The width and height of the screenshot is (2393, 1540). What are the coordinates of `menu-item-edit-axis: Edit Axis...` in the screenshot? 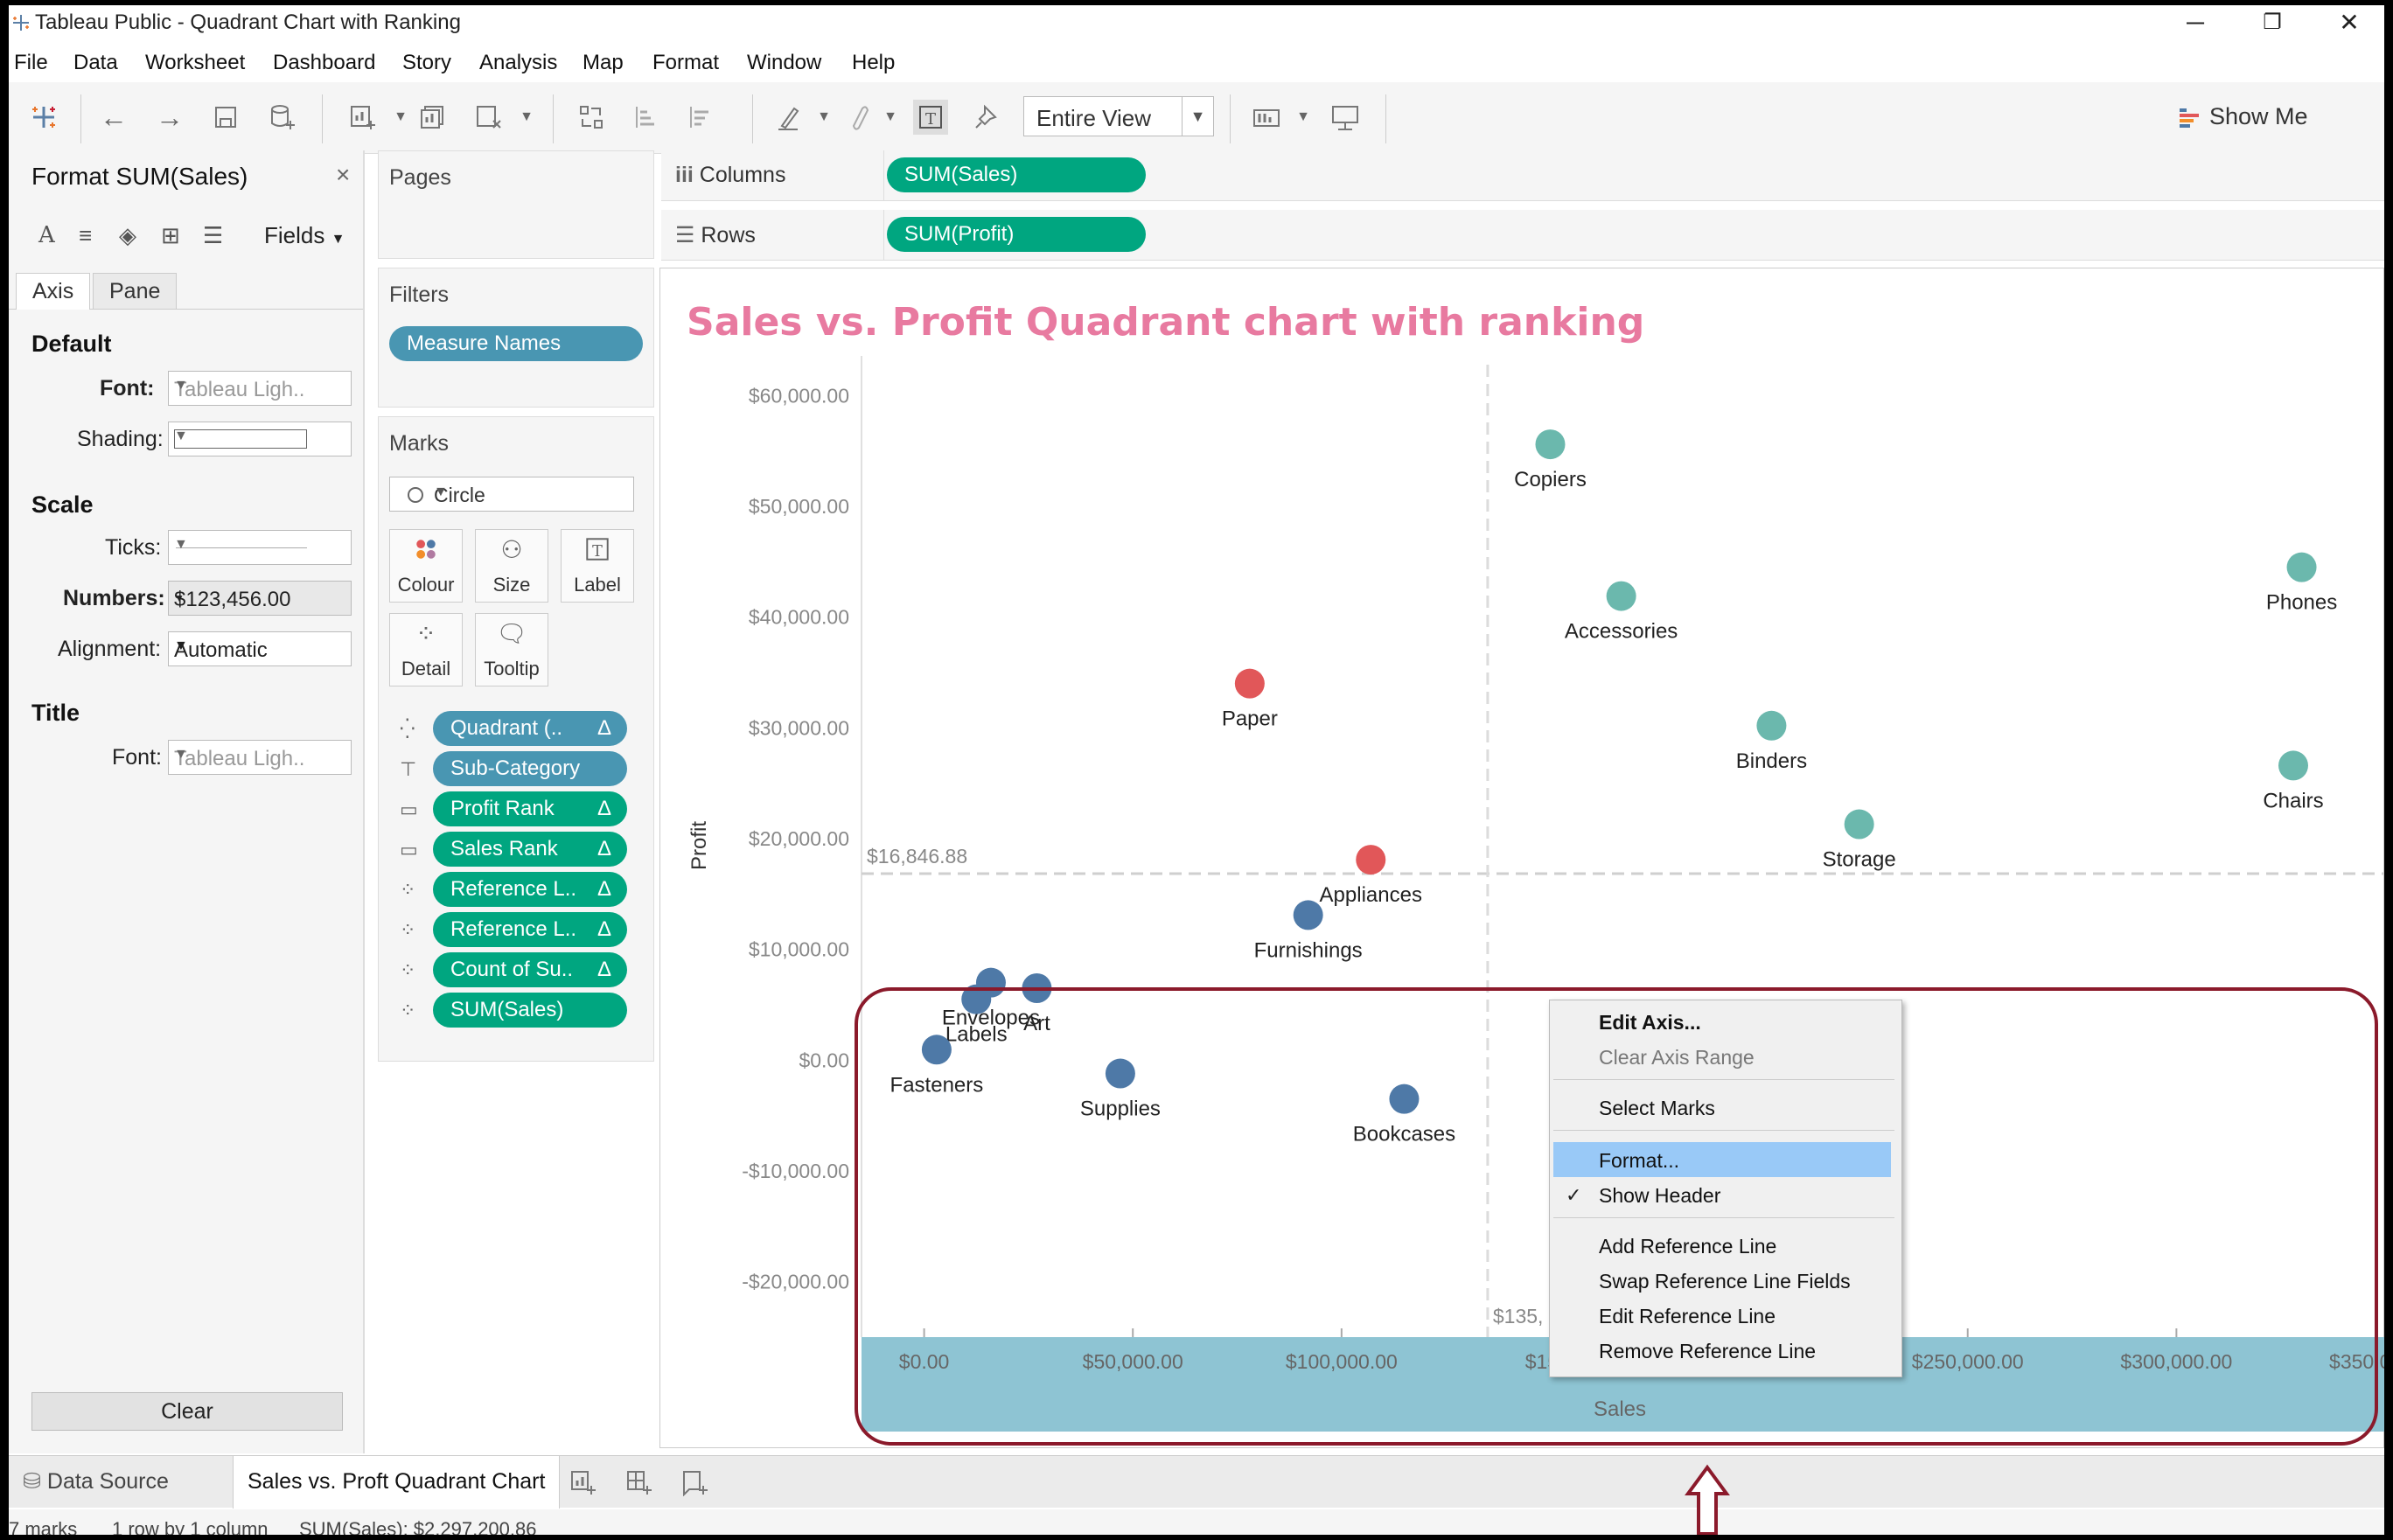 It's located at (1650, 1023).